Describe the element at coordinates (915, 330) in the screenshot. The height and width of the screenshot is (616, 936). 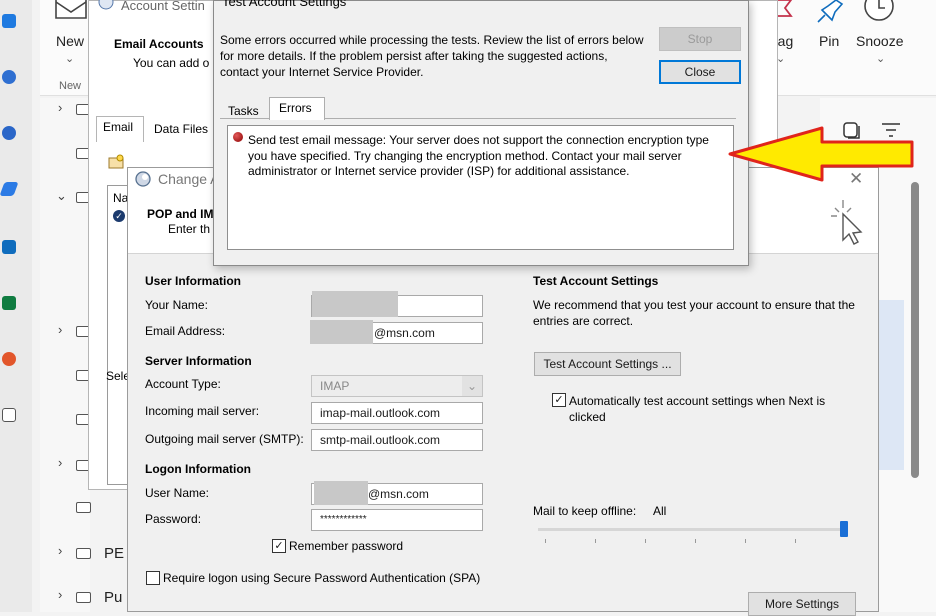
I see `scrollbar-thumb` at that location.